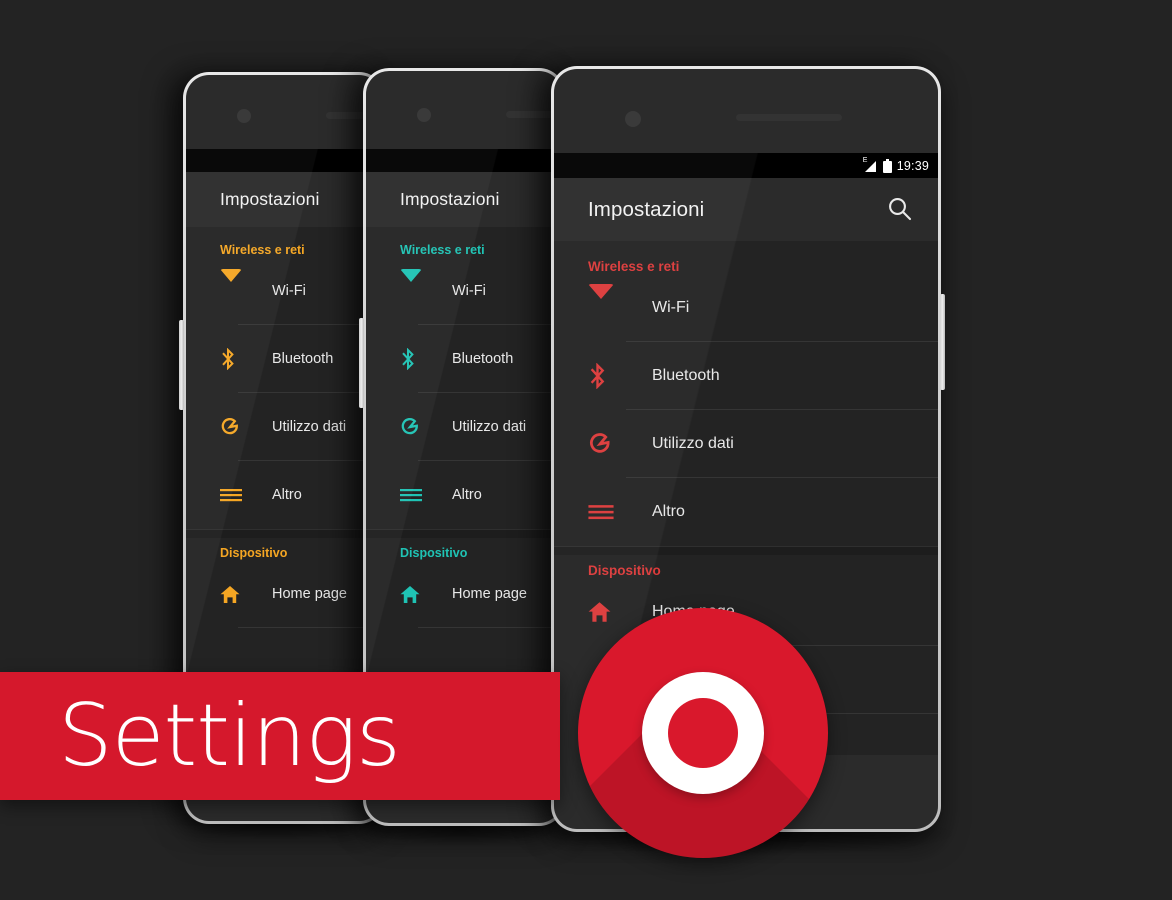 This screenshot has width=1172, height=900. What do you see at coordinates (870, 164) in the screenshot?
I see `signal-edge-icon: E` at bounding box center [870, 164].